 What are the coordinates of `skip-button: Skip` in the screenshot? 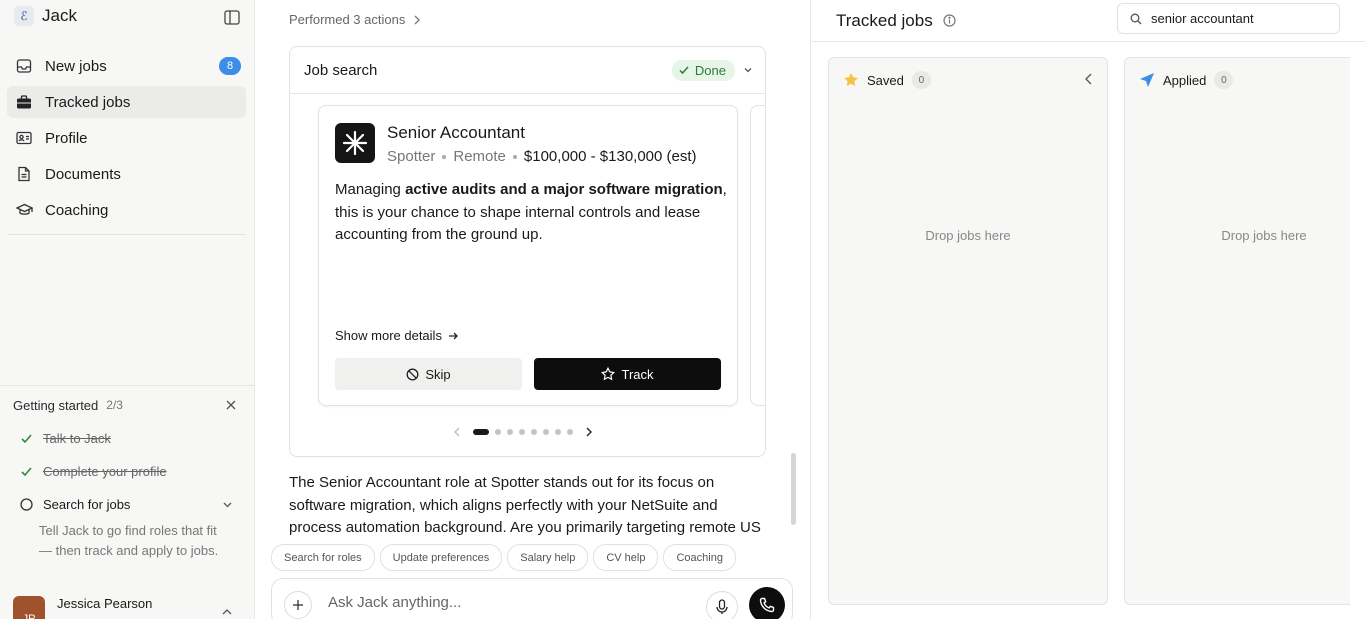 It's located at (428, 374).